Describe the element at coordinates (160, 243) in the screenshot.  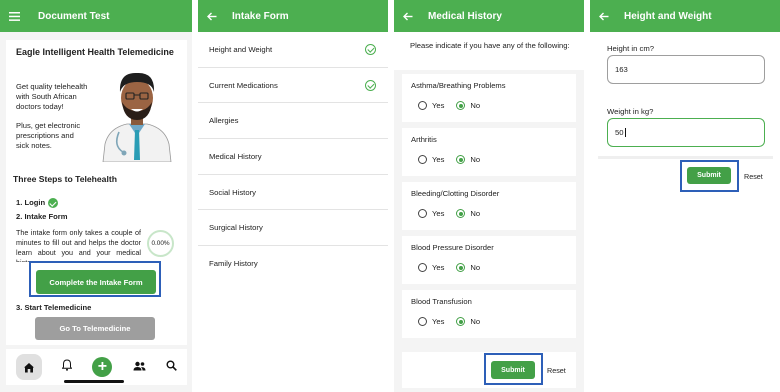
I see `progress-ring: 0.00%` at that location.